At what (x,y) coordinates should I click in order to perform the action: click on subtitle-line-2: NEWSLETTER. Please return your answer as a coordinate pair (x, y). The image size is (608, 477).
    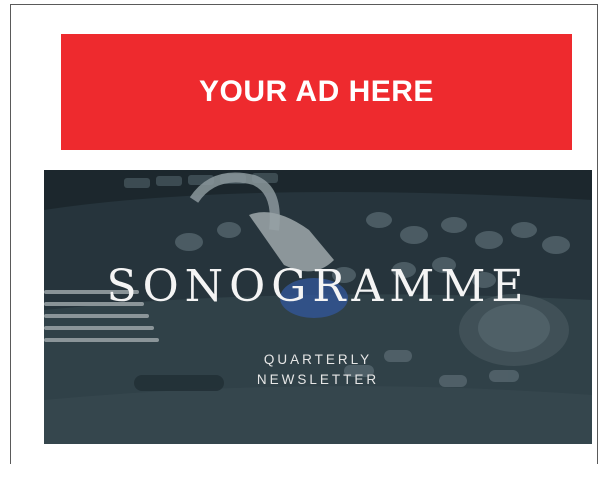
    Looking at the image, I should click on (318, 379).